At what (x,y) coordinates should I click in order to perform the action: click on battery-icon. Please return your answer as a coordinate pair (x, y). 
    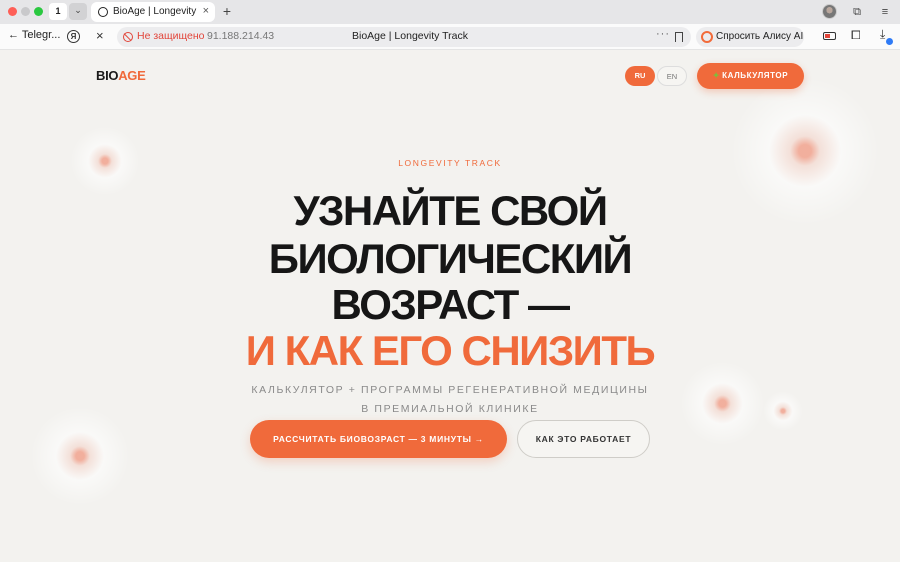
    Looking at the image, I should click on (829, 36).